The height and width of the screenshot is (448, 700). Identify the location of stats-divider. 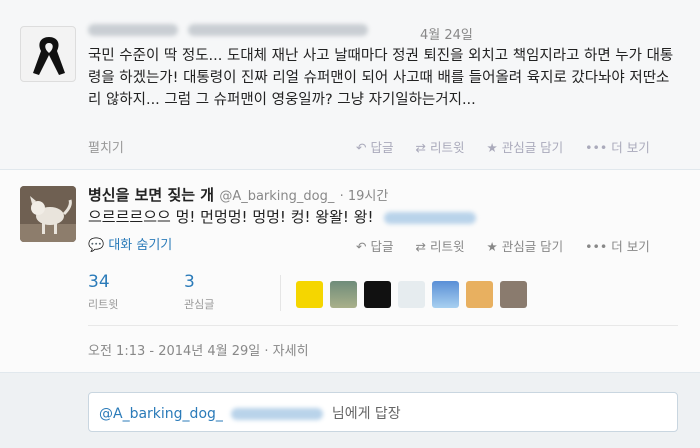
(280, 293).